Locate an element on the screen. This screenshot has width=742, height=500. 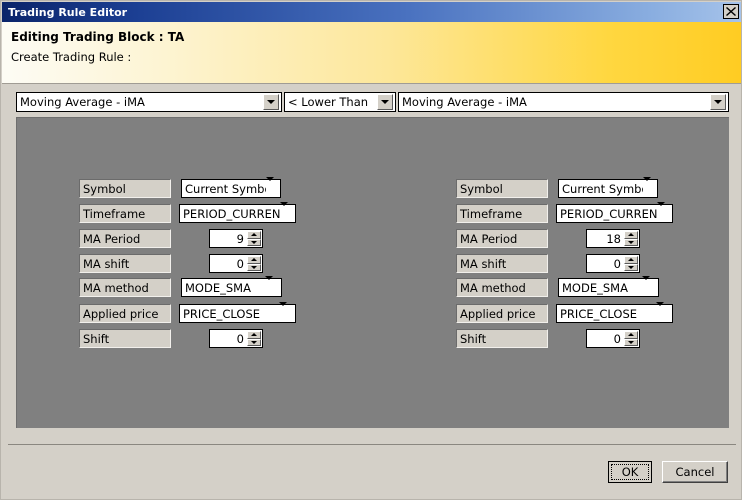
field-select-right-5: PRICE_CLOSE is located at coordinates (614, 312).